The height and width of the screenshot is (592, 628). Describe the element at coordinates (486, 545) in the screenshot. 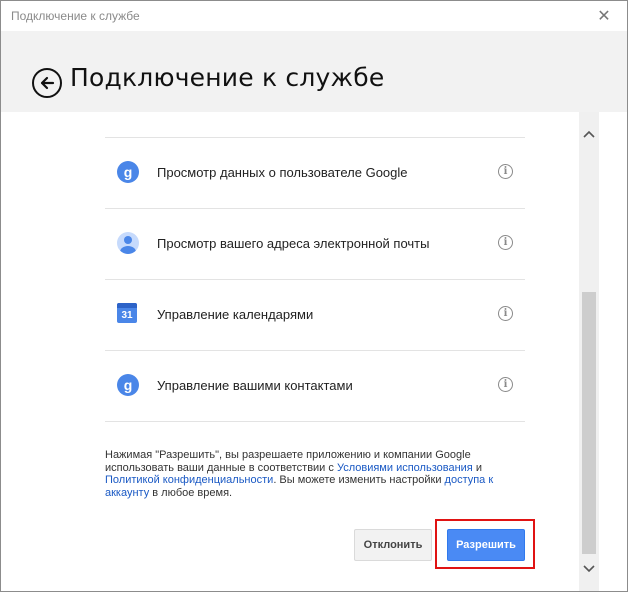

I see `allow-button: Разрешить` at that location.